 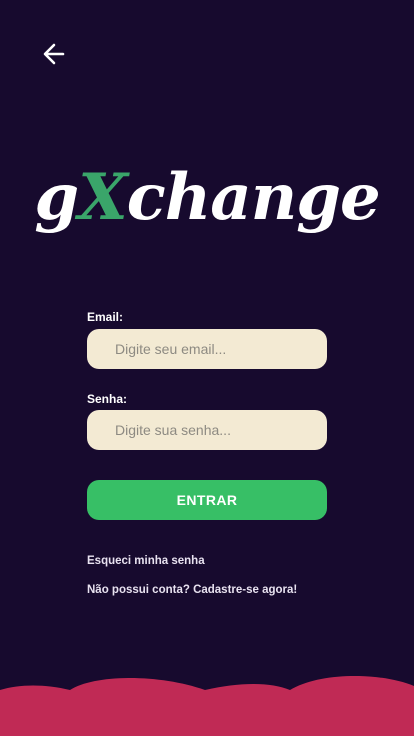 What do you see at coordinates (192, 590) in the screenshot?
I see `signup-link: Não possui conta? Cadastre-se agora!` at bounding box center [192, 590].